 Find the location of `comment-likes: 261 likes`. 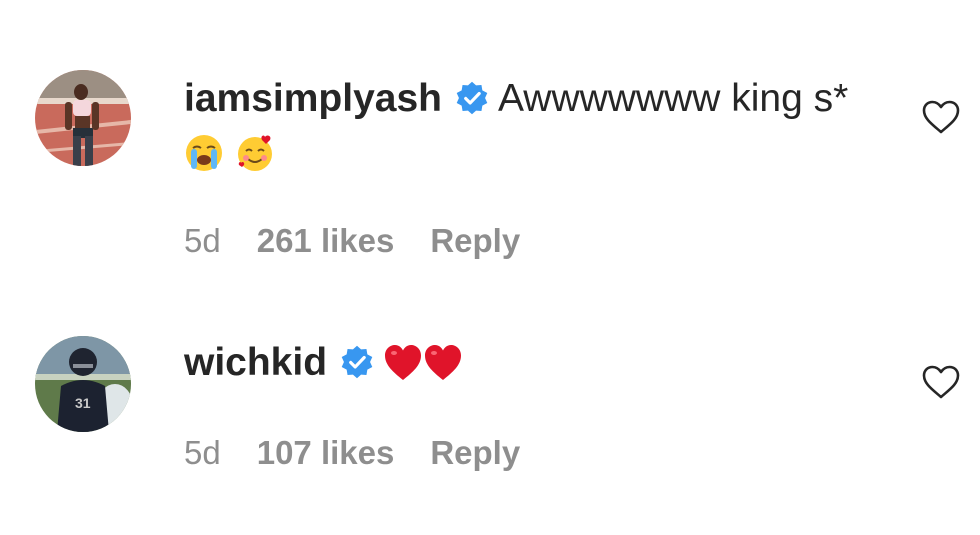

comment-likes: 261 likes is located at coordinates (326, 240).